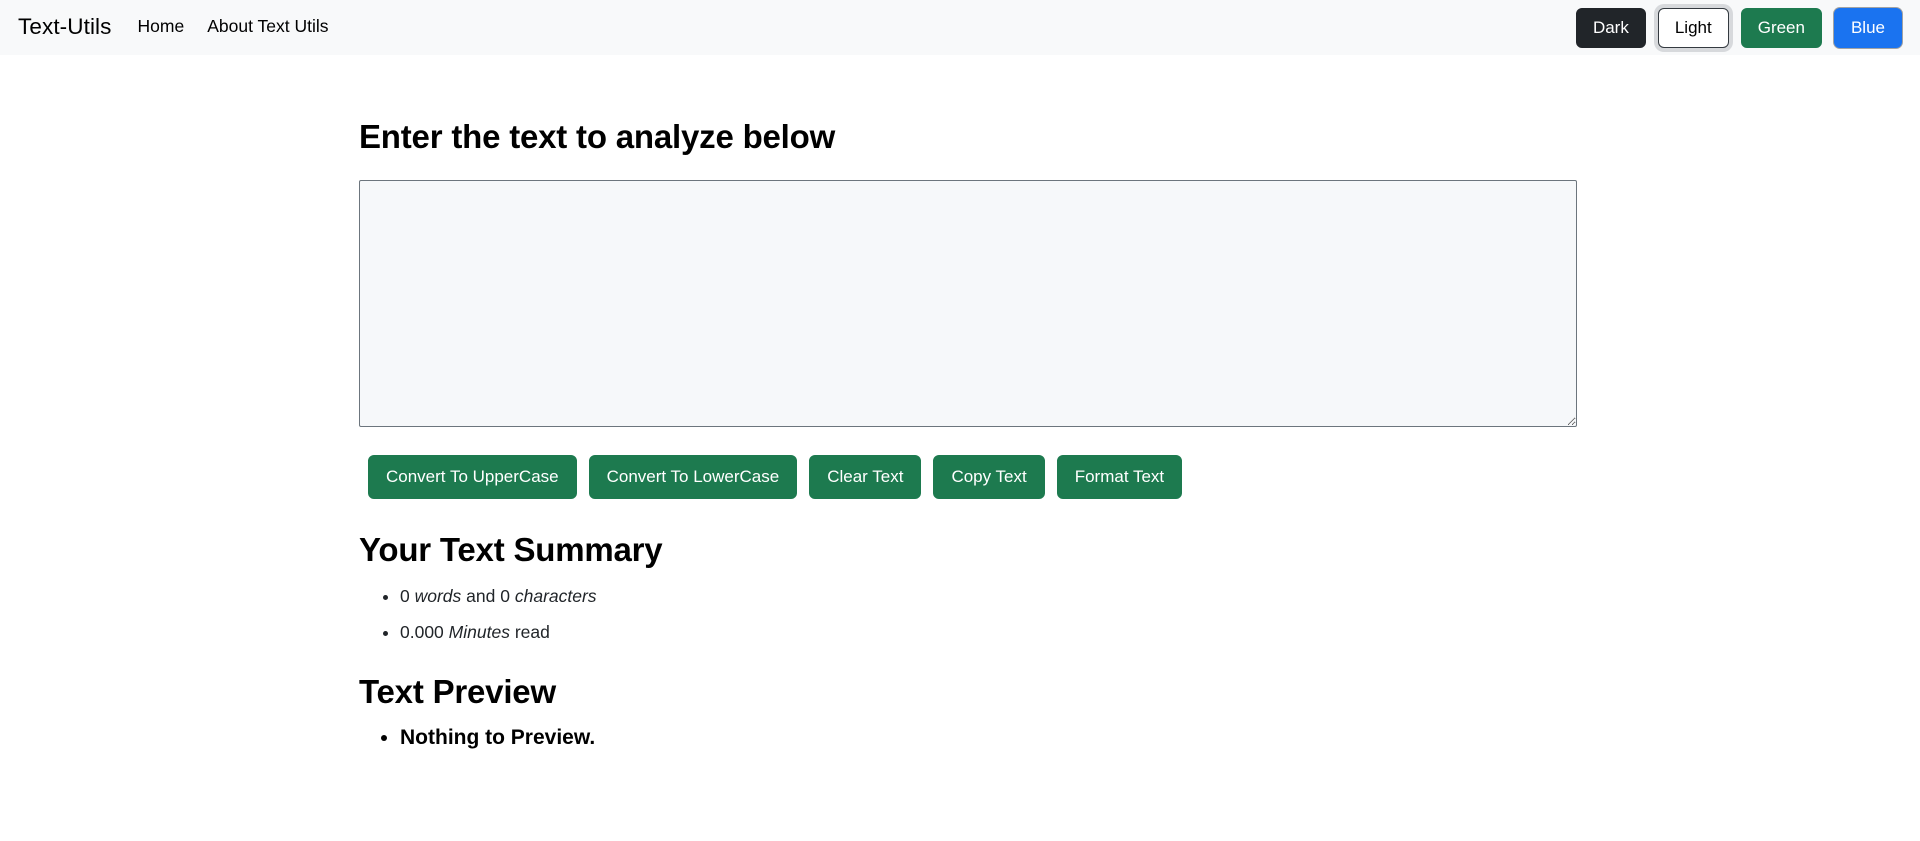 This screenshot has width=1920, height=841. Describe the element at coordinates (980, 596) in the screenshot. I see `summary-item-counts: 0 words and 0 characters` at that location.